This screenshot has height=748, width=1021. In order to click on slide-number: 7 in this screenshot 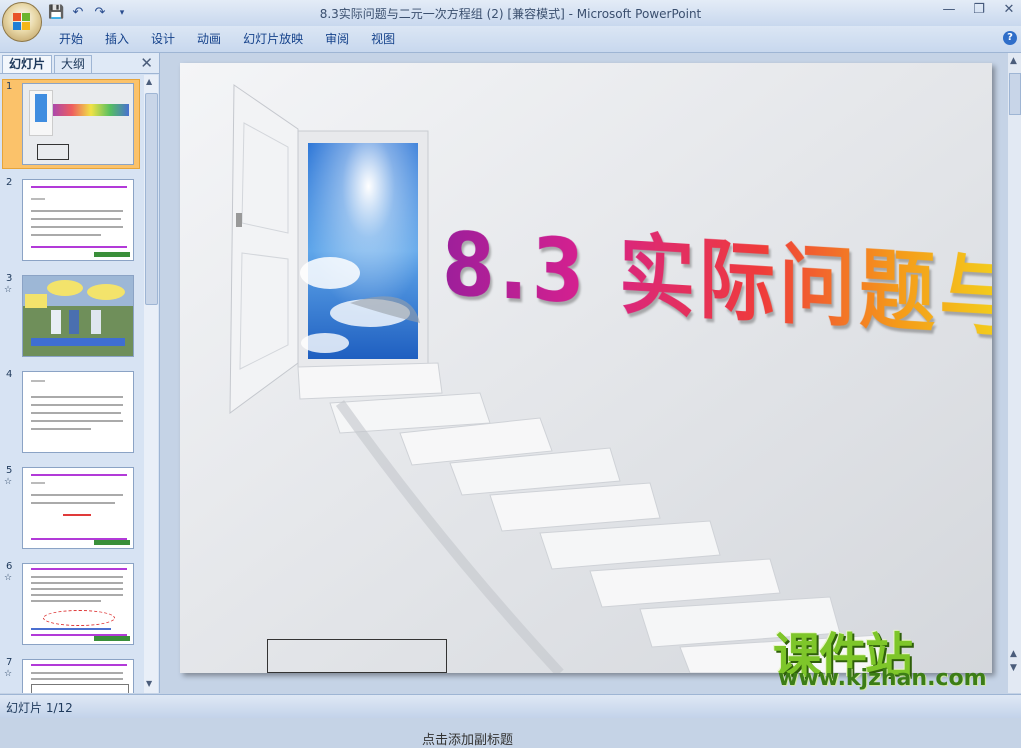, I will do `click(9, 662)`.